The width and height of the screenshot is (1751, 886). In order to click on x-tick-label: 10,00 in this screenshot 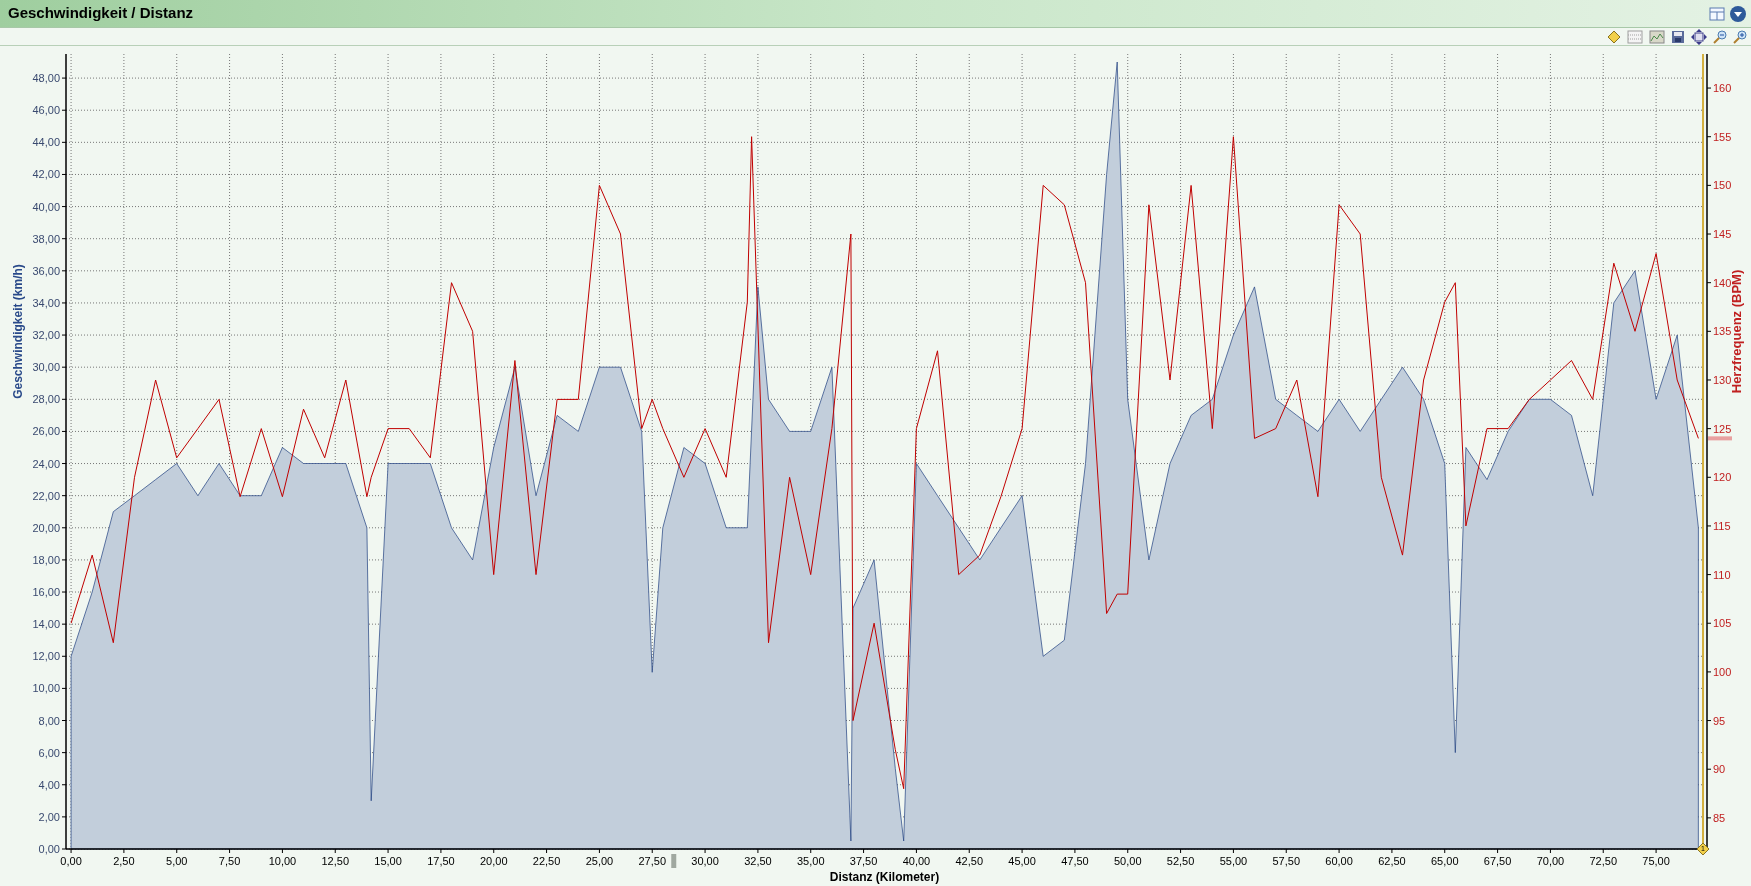, I will do `click(282, 861)`.